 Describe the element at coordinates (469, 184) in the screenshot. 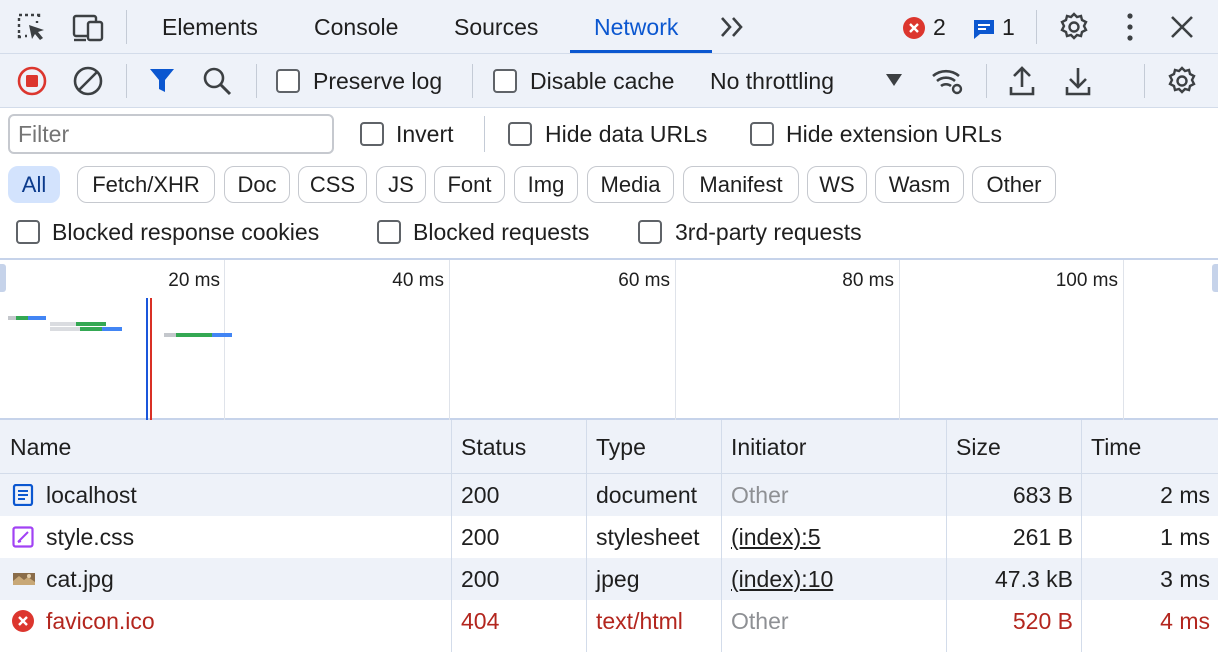

I see `chip-font: Font` at that location.